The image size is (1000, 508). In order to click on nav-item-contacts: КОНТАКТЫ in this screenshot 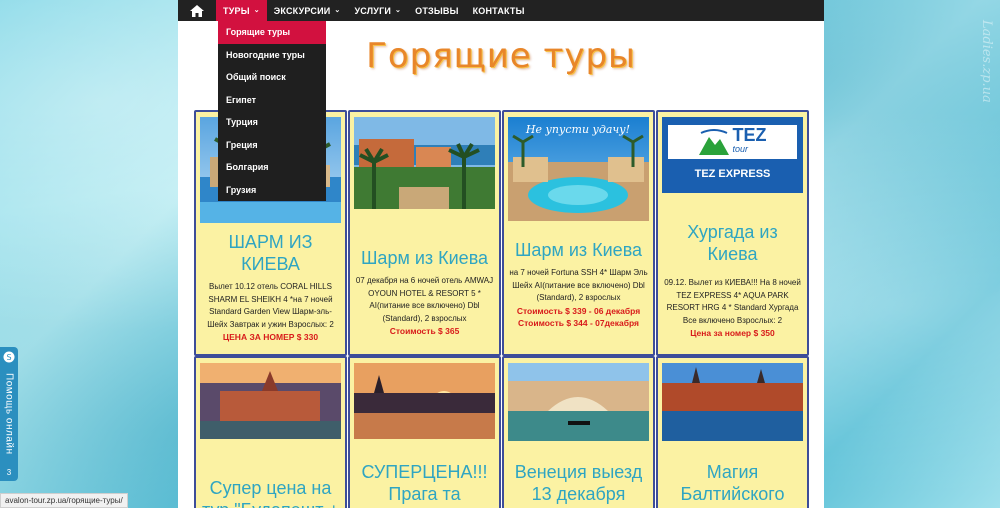, I will do `click(499, 10)`.